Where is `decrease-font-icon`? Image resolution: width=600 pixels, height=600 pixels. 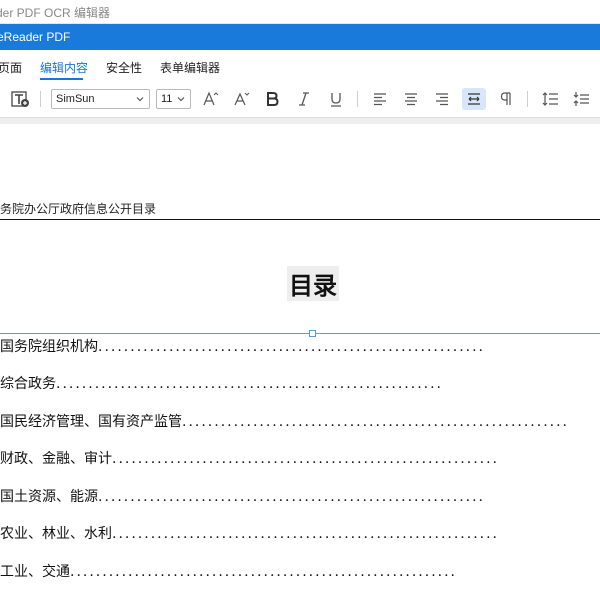 decrease-font-icon is located at coordinates (242, 99).